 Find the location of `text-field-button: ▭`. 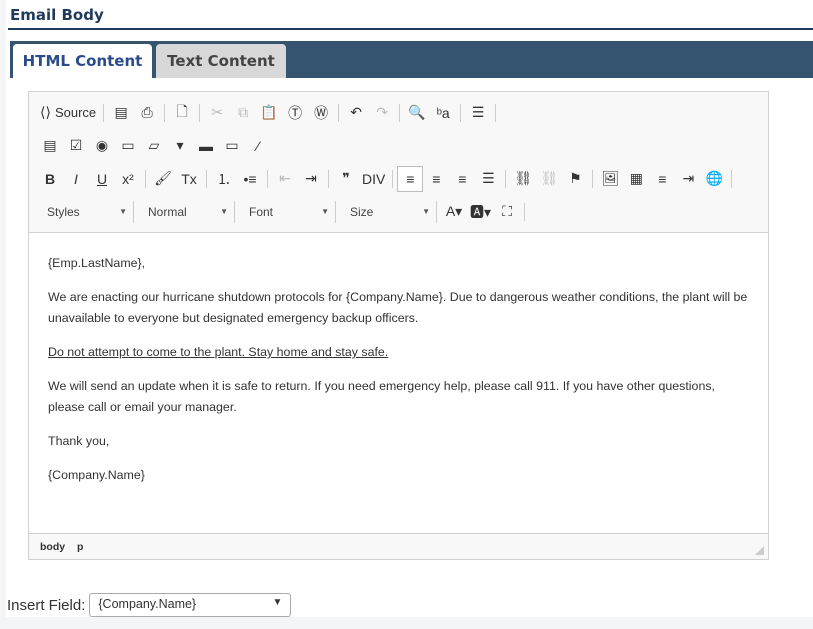

text-field-button: ▭ is located at coordinates (128, 146).